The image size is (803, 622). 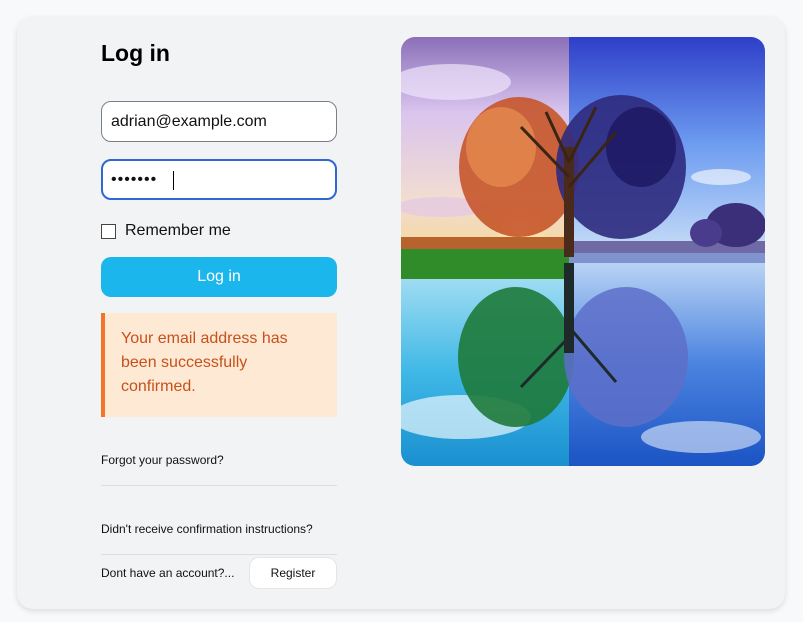 What do you see at coordinates (219, 121) in the screenshot?
I see `email-field` at bounding box center [219, 121].